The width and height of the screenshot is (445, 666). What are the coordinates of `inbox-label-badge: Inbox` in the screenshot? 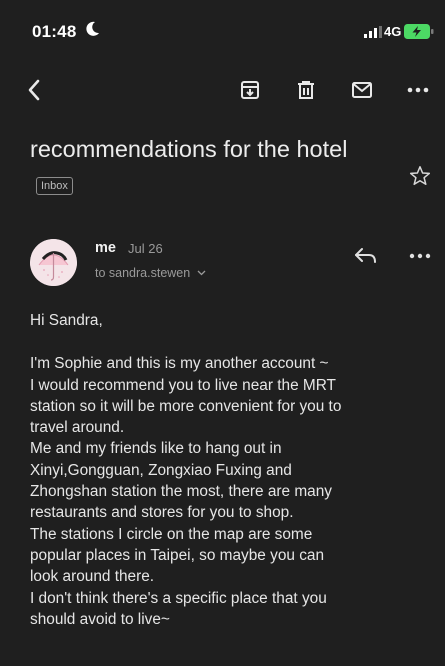 It's located at (54, 186).